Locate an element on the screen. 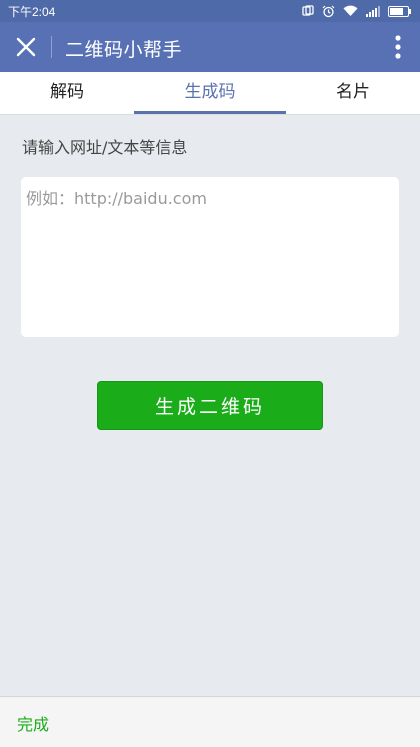 Image resolution: width=420 pixels, height=747 pixels. more-vertical-icon is located at coordinates (398, 47).